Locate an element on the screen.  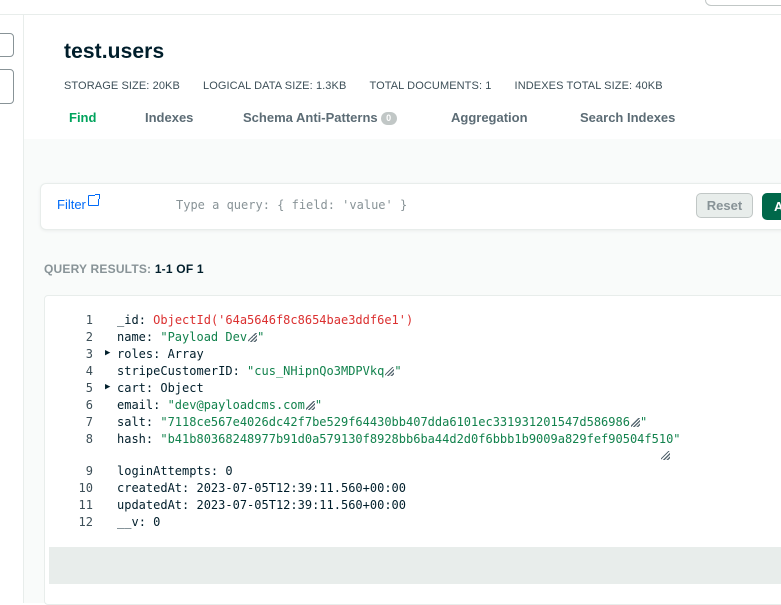
top-bar is located at coordinates (390, 7).